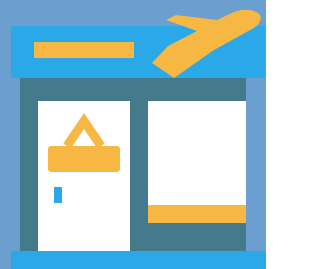 This screenshot has width=320, height=269. What do you see at coordinates (84, 50) in the screenshot?
I see `sign-banner` at bounding box center [84, 50].